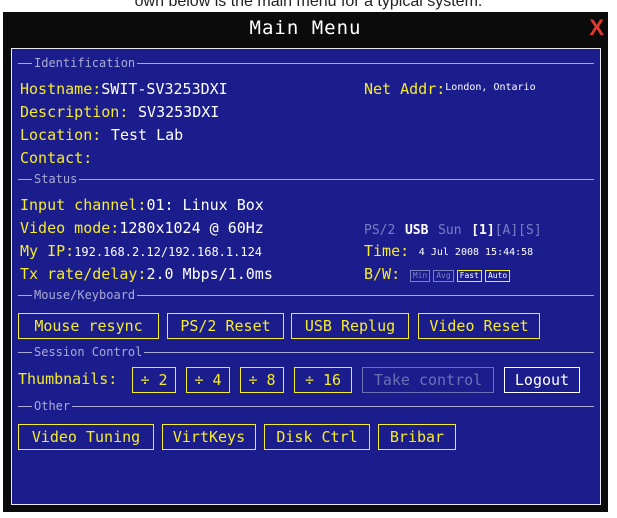 This screenshot has height=518, width=617. What do you see at coordinates (88, 326) in the screenshot?
I see `mouse-resync-button: Mouse resync` at bounding box center [88, 326].